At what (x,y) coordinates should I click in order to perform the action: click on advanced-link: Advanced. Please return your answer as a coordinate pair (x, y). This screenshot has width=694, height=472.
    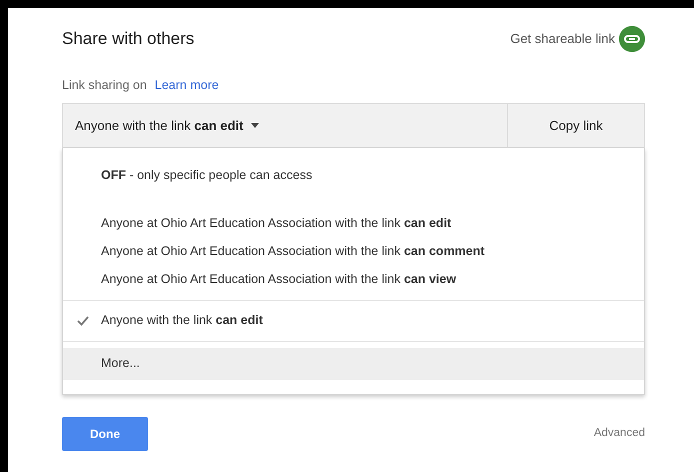
    Looking at the image, I should click on (619, 433).